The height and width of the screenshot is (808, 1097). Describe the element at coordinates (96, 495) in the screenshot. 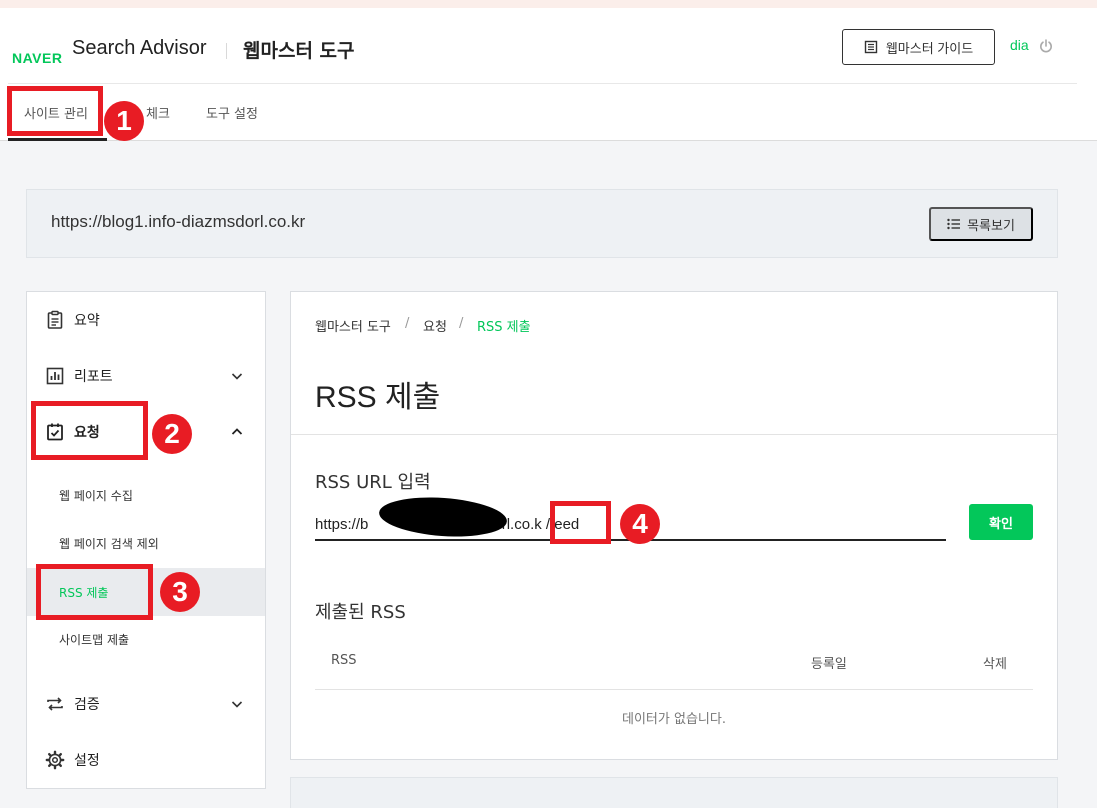

I see `sidebar-subitem-label: 웹 페이지 수집` at that location.